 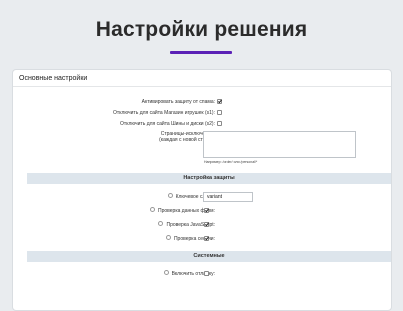 What do you see at coordinates (219, 101) in the screenshot?
I see `spam-protection-checkbox` at bounding box center [219, 101].